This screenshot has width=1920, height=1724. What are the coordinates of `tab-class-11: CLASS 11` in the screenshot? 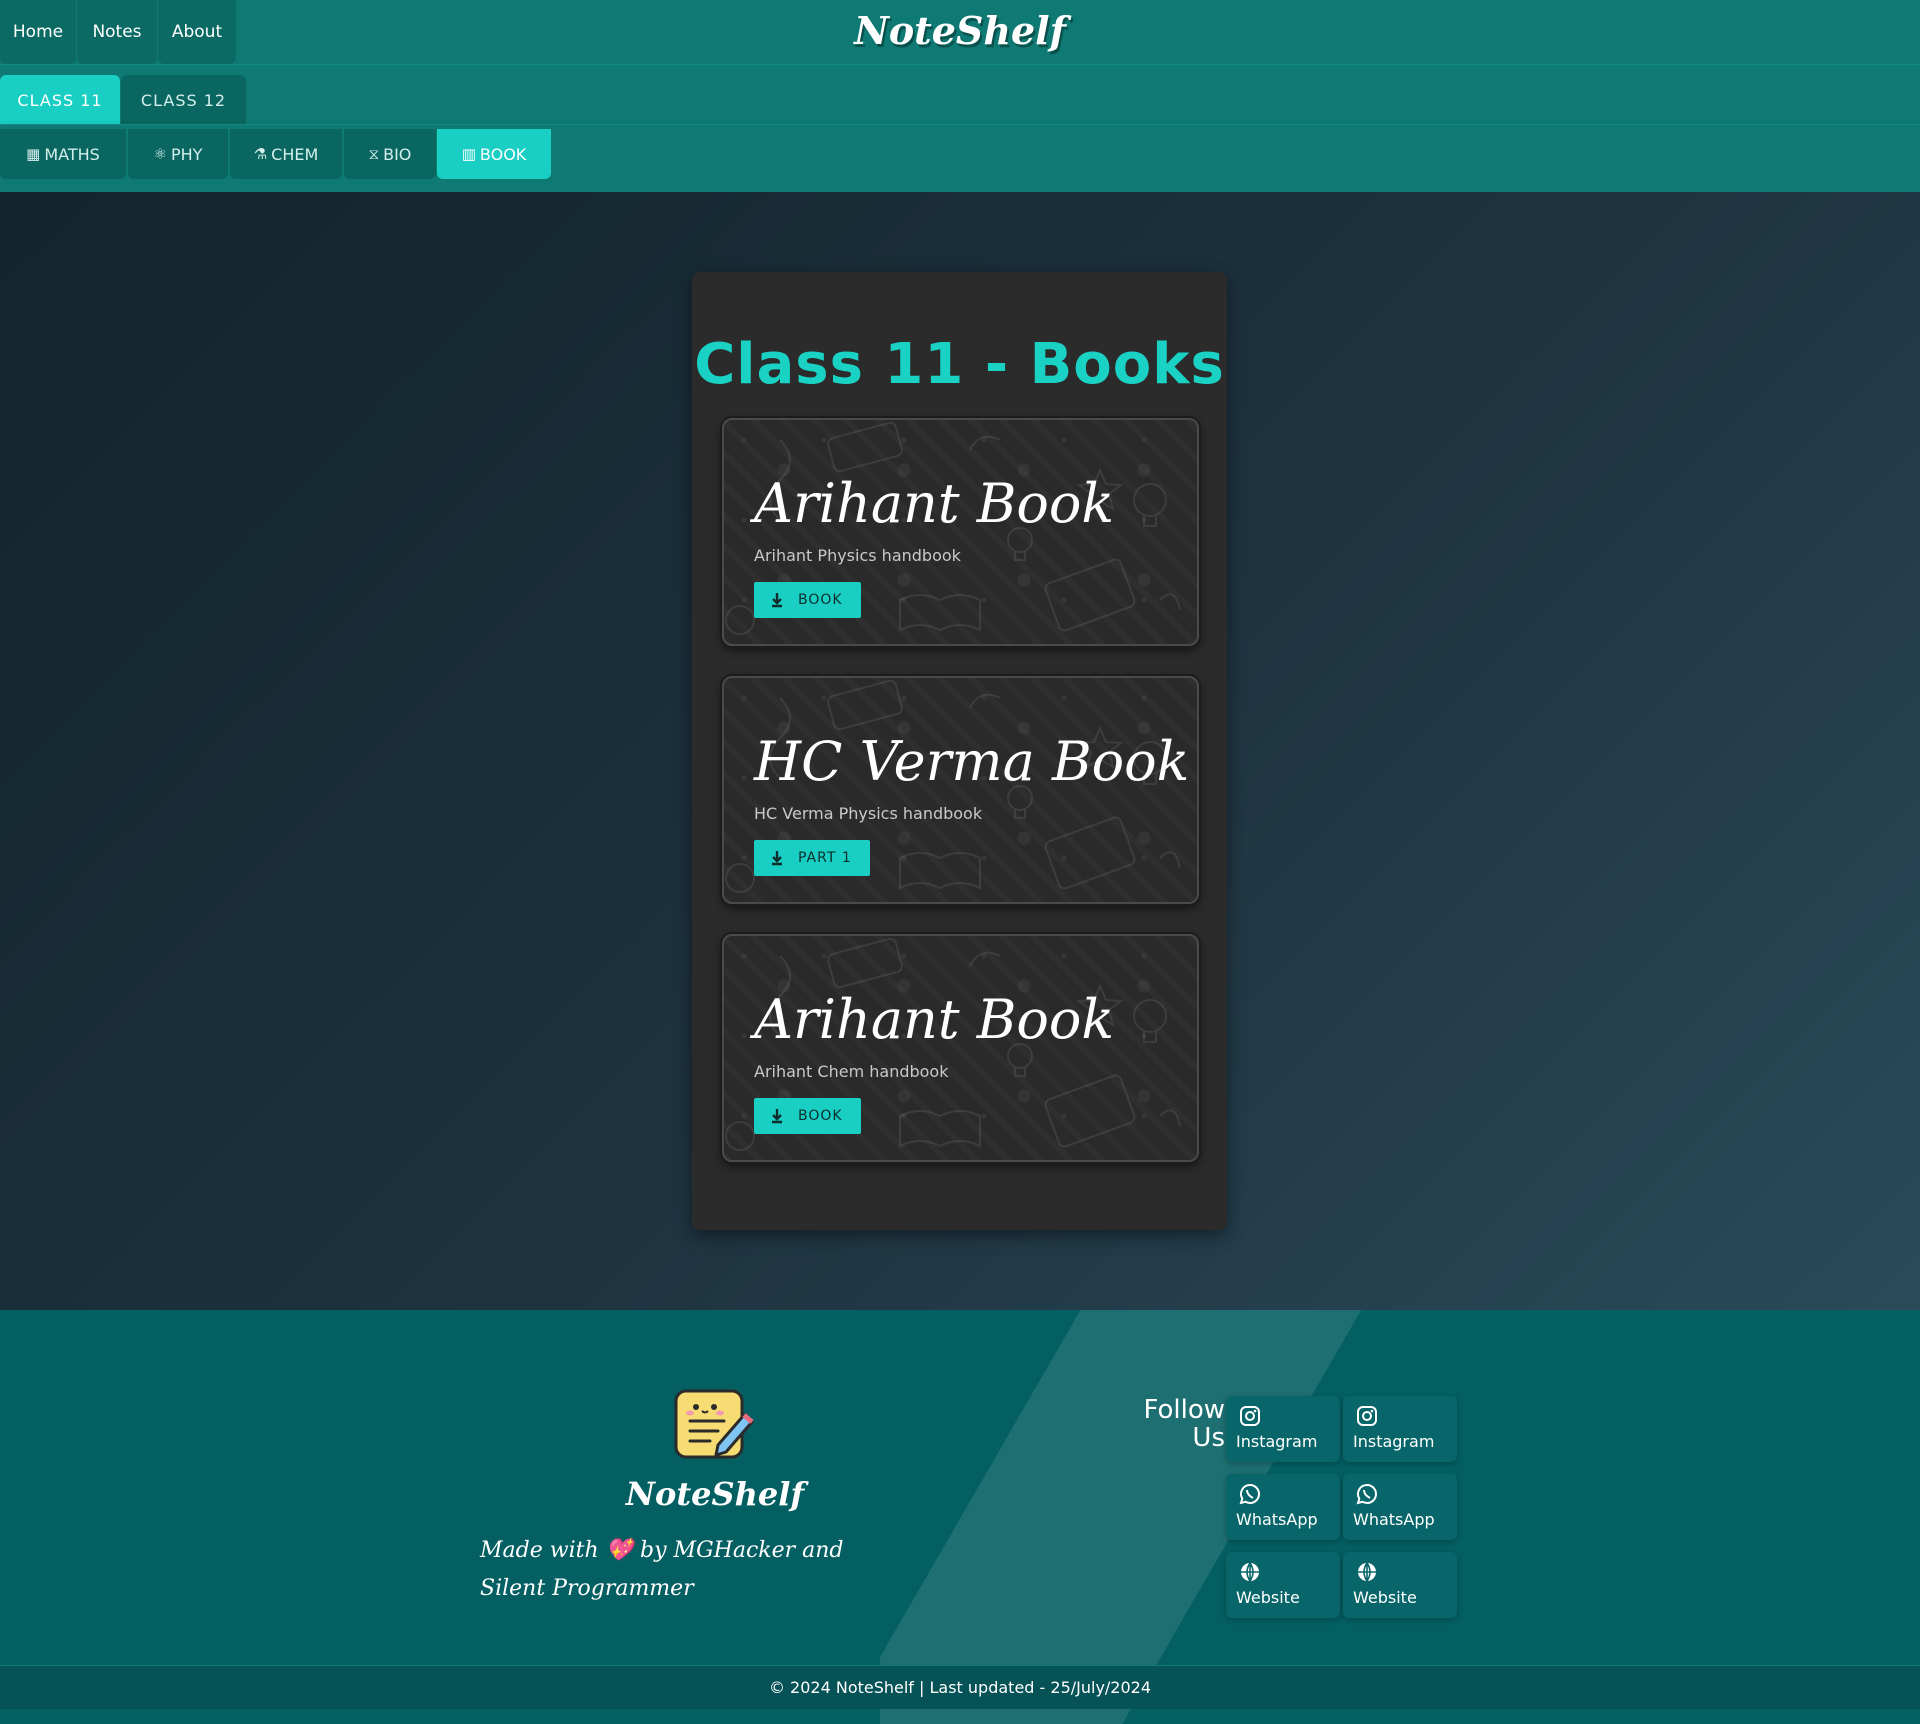 It's located at (60, 100).